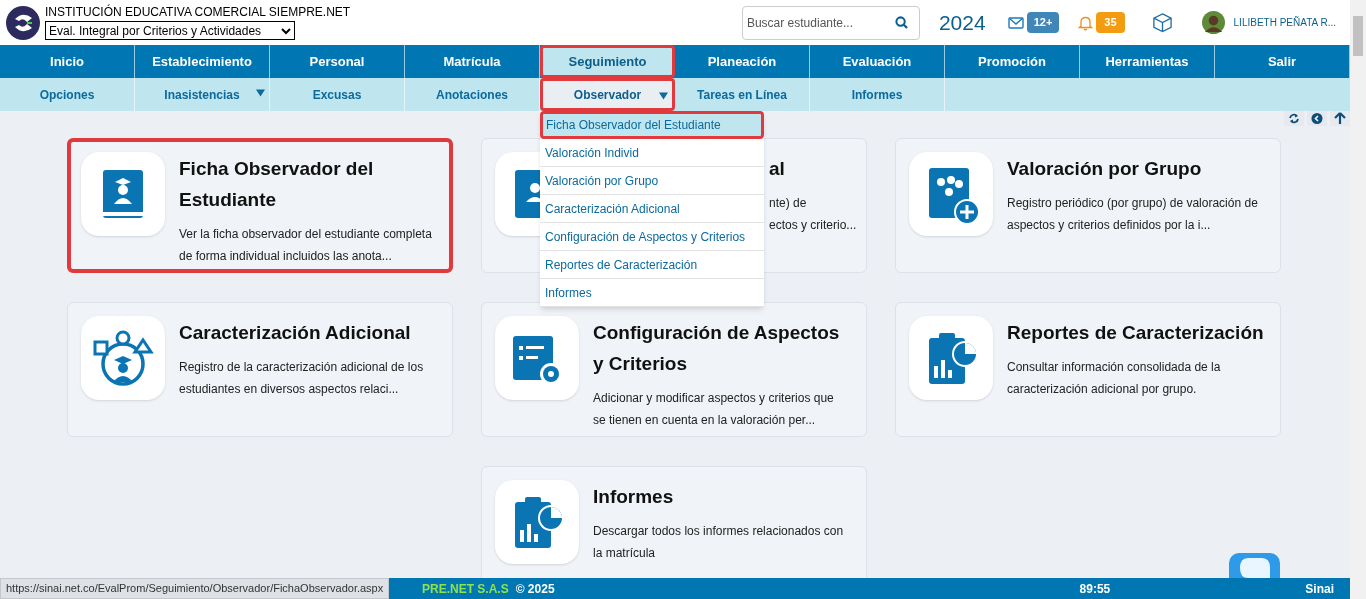 The height and width of the screenshot is (599, 1366). I want to click on chat-button, so click(1254, 565).